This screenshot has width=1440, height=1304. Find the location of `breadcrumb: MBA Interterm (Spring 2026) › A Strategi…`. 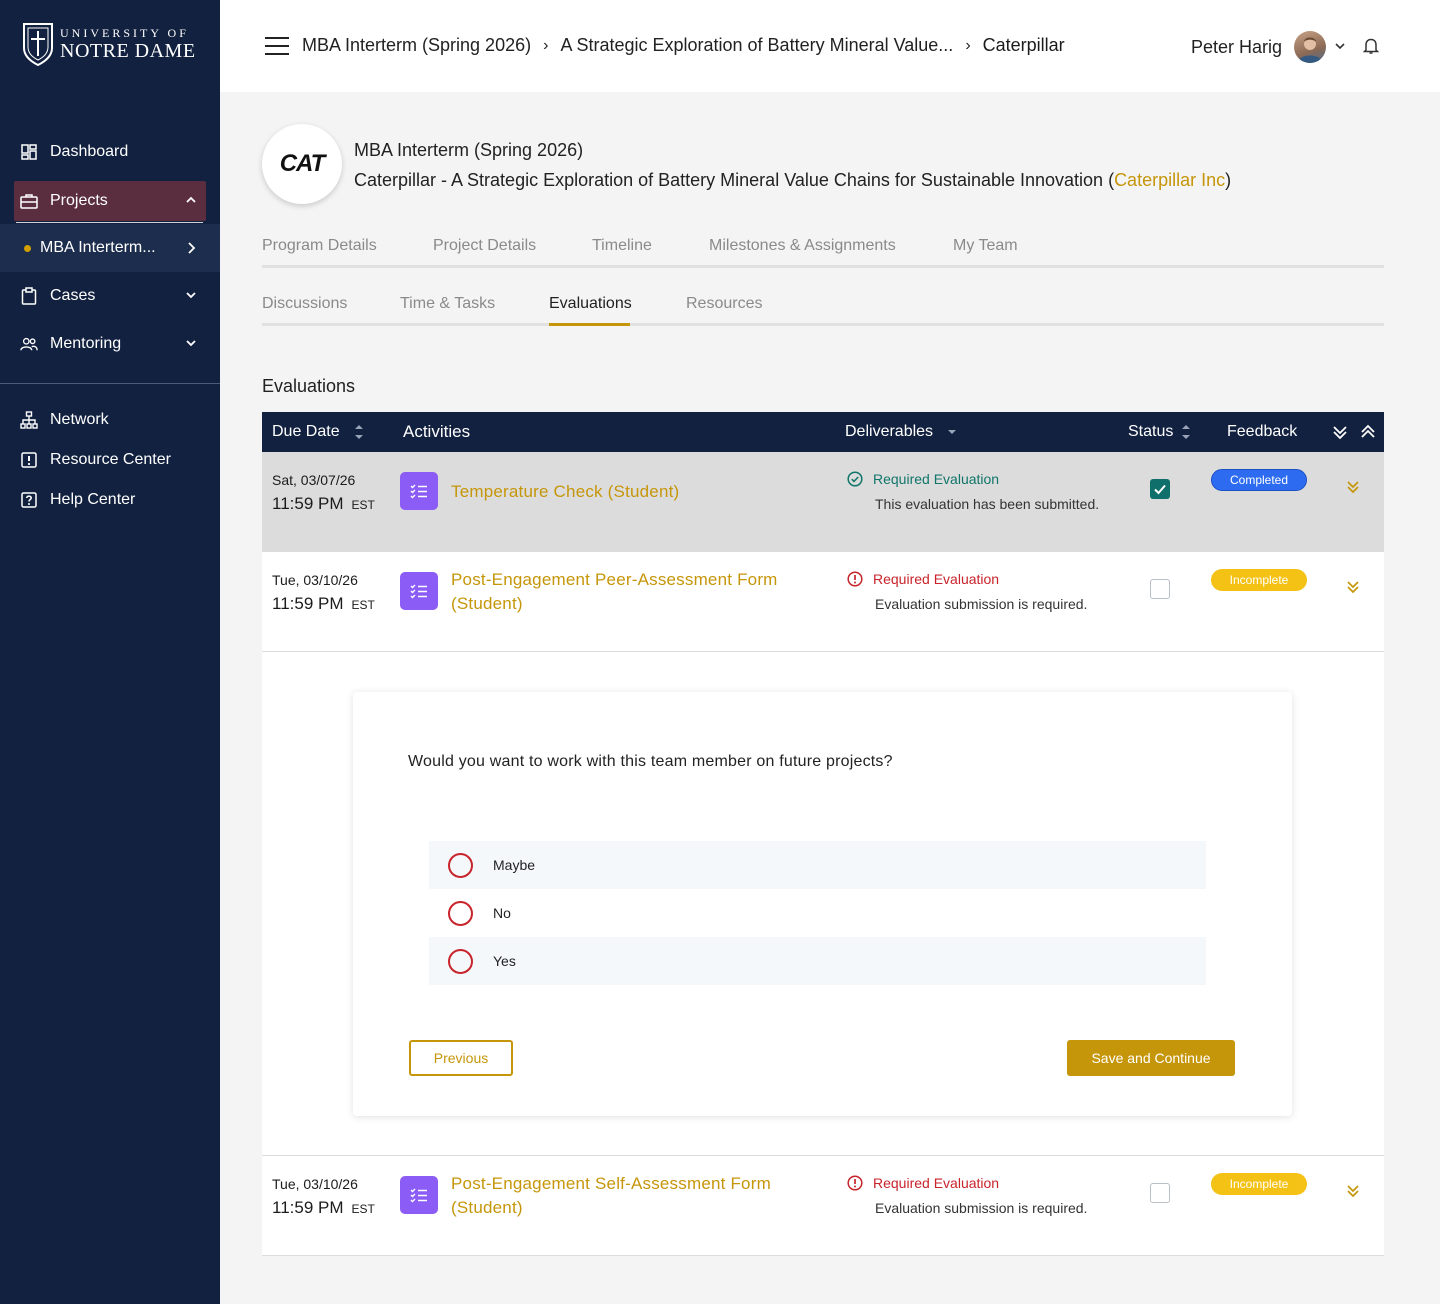

breadcrumb: MBA Interterm (Spring 2026) › A Strategi… is located at coordinates (683, 45).